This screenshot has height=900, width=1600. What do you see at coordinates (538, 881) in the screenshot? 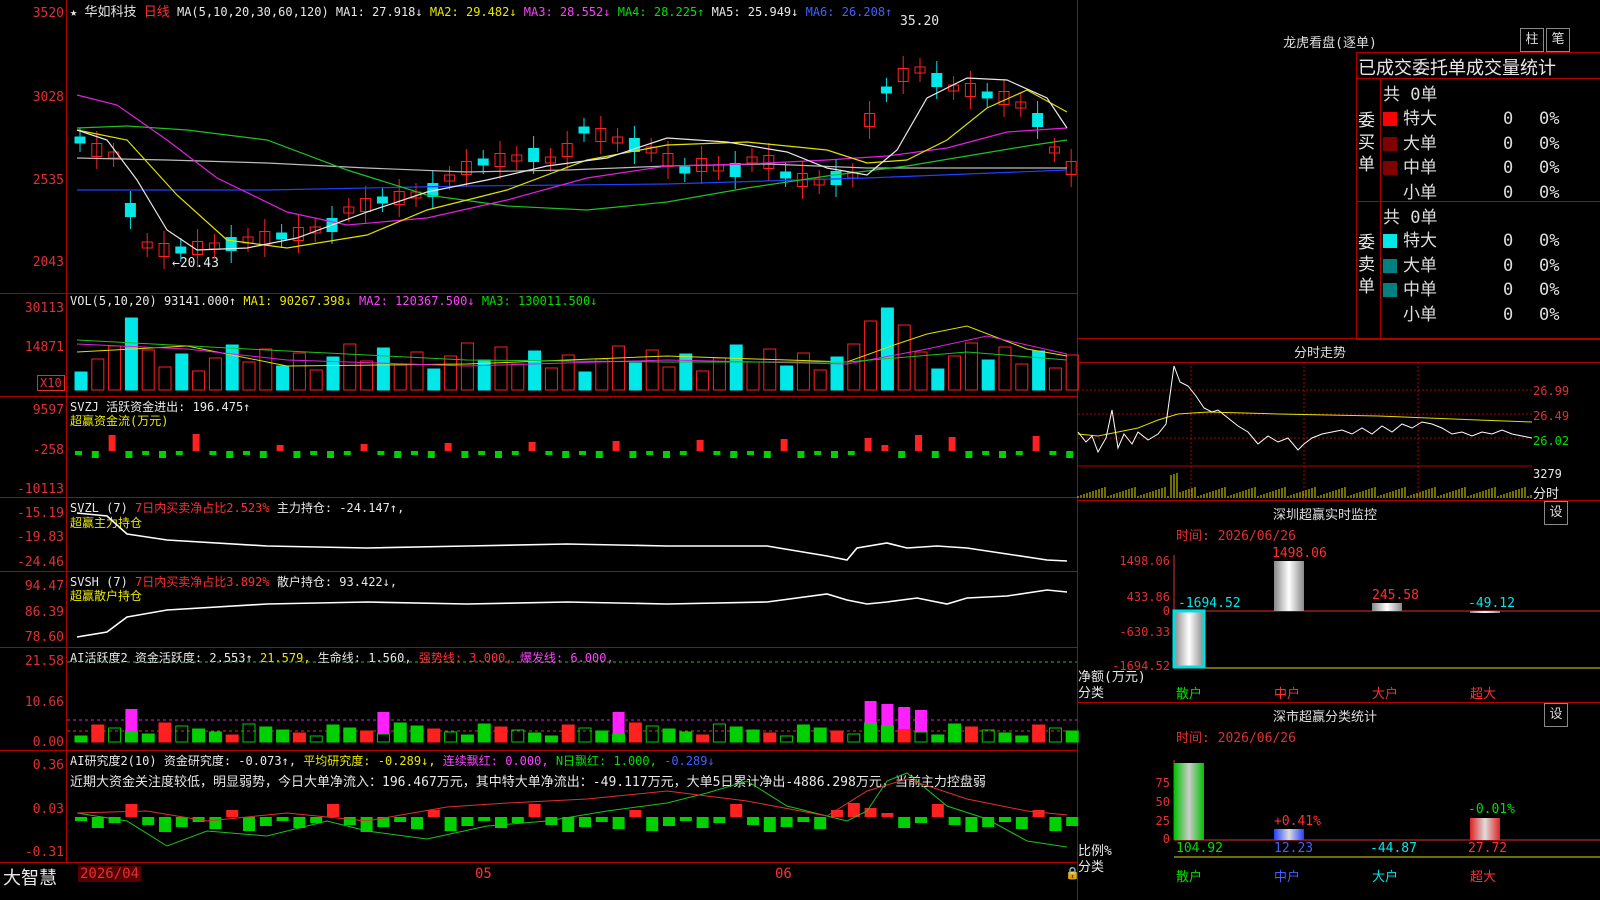
I see `bottom-bar` at bounding box center [538, 881].